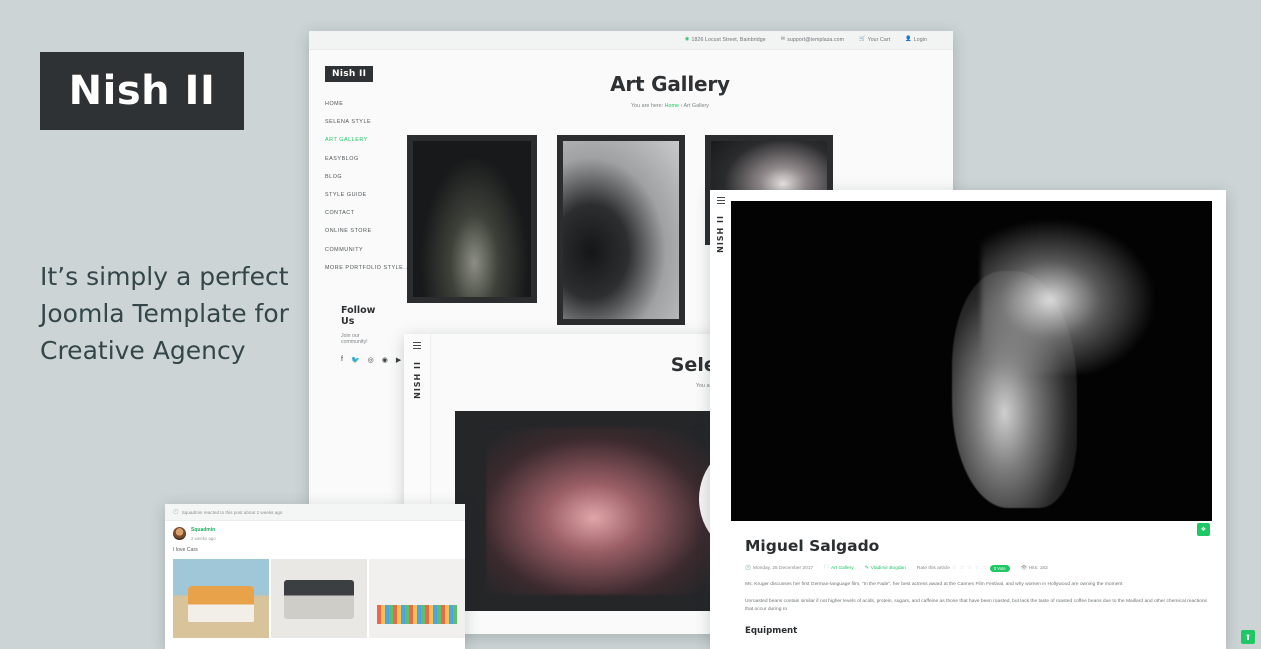 The height and width of the screenshot is (649, 1261). What do you see at coordinates (720, 234) in the screenshot?
I see `article-vertical-logo: NISH II` at bounding box center [720, 234].